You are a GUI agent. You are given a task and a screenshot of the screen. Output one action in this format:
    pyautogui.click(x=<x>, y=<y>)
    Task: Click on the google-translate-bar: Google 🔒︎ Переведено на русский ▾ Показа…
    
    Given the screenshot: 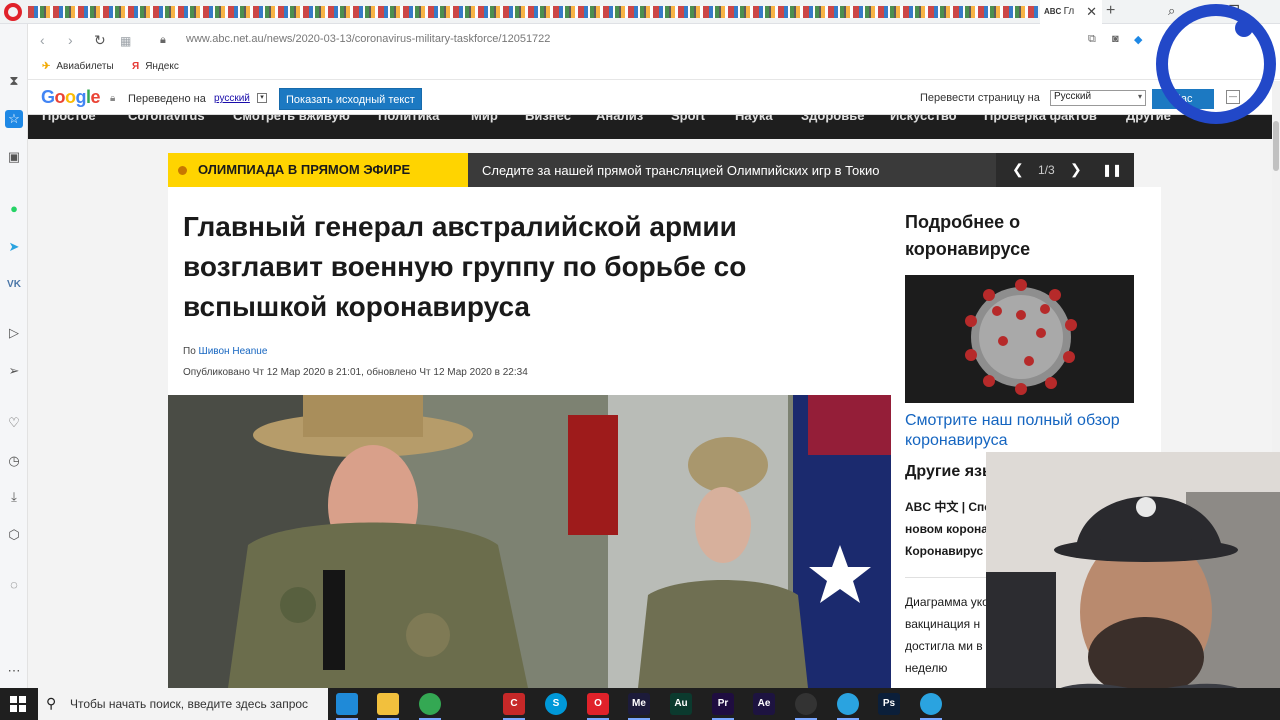 What is the action you would take?
    pyautogui.click(x=650, y=98)
    